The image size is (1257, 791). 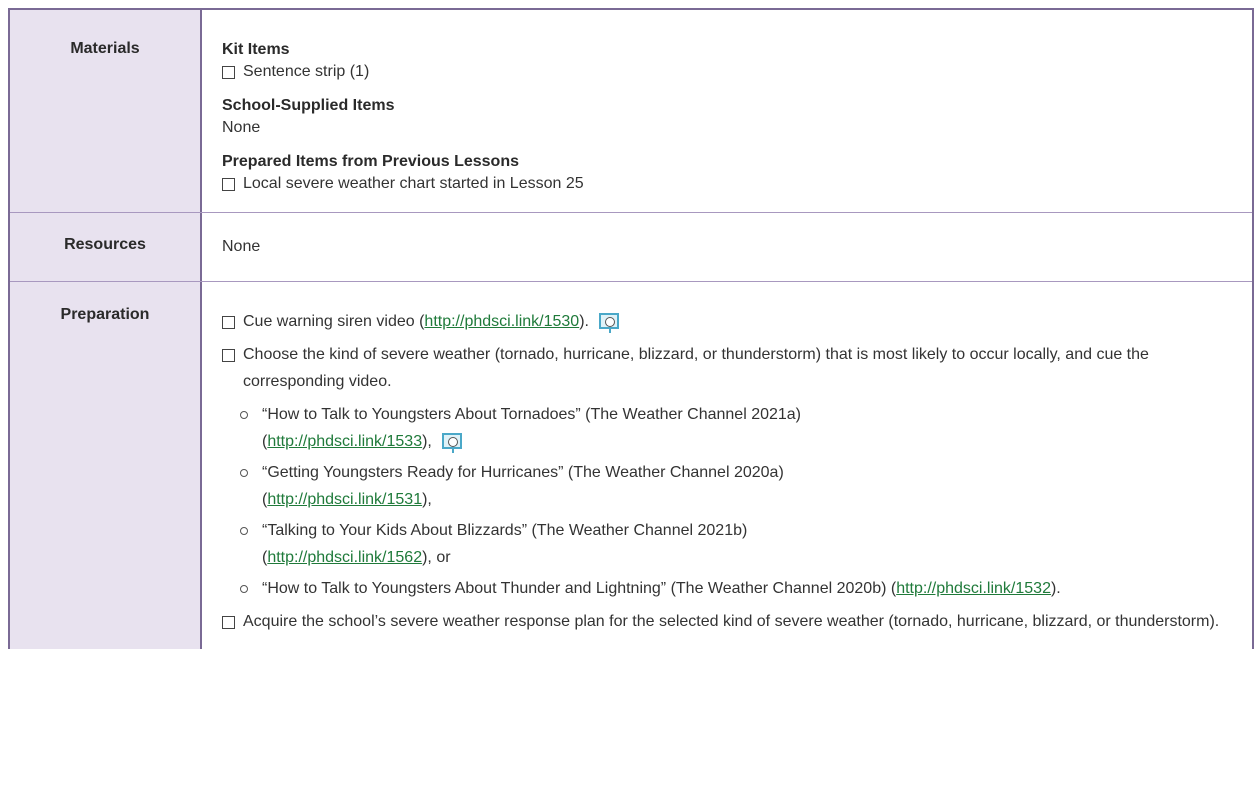 What do you see at coordinates (344, 557) in the screenshot?
I see `blizzard-video-link: http://phdsci.link/1562` at bounding box center [344, 557].